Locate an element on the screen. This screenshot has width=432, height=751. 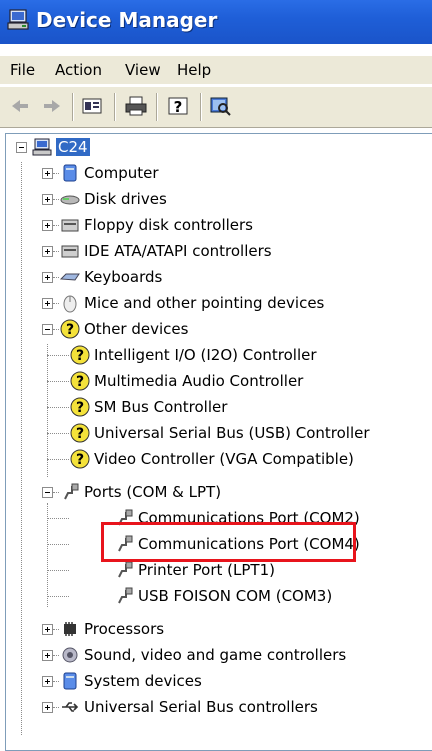
expand-disk-drives-button is located at coordinates (47, 199).